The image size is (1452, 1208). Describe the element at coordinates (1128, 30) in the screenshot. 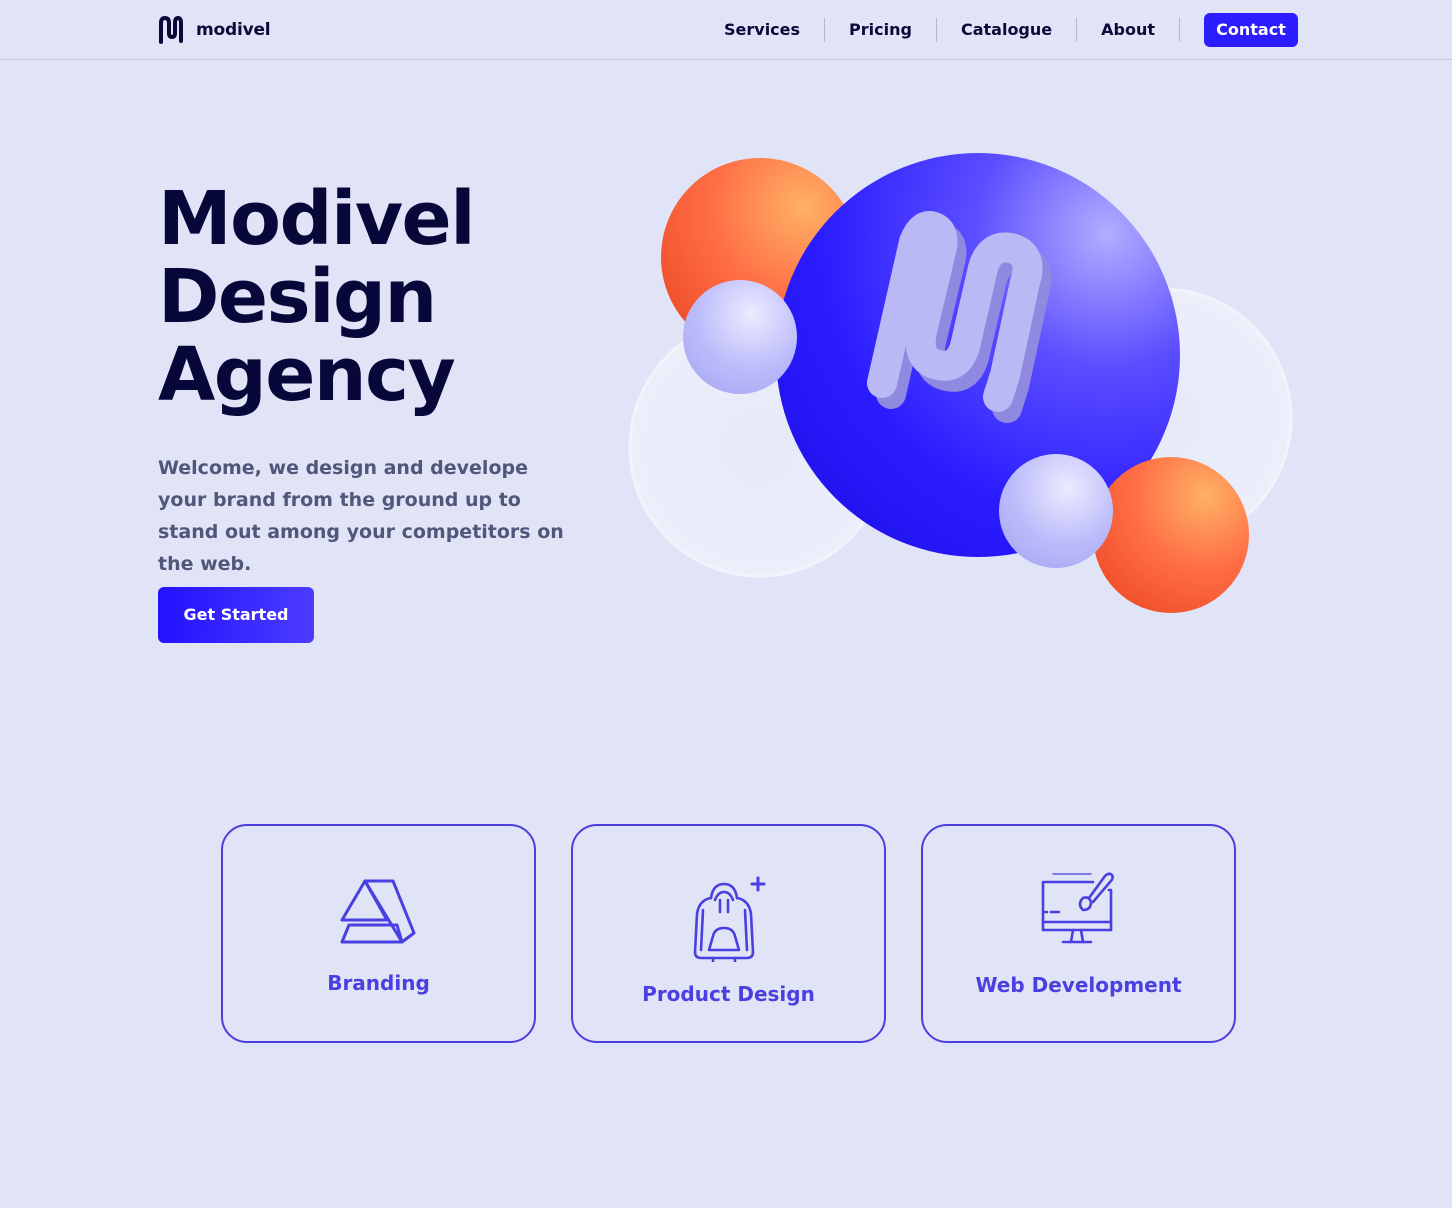

I see `nav-item-about: About` at that location.